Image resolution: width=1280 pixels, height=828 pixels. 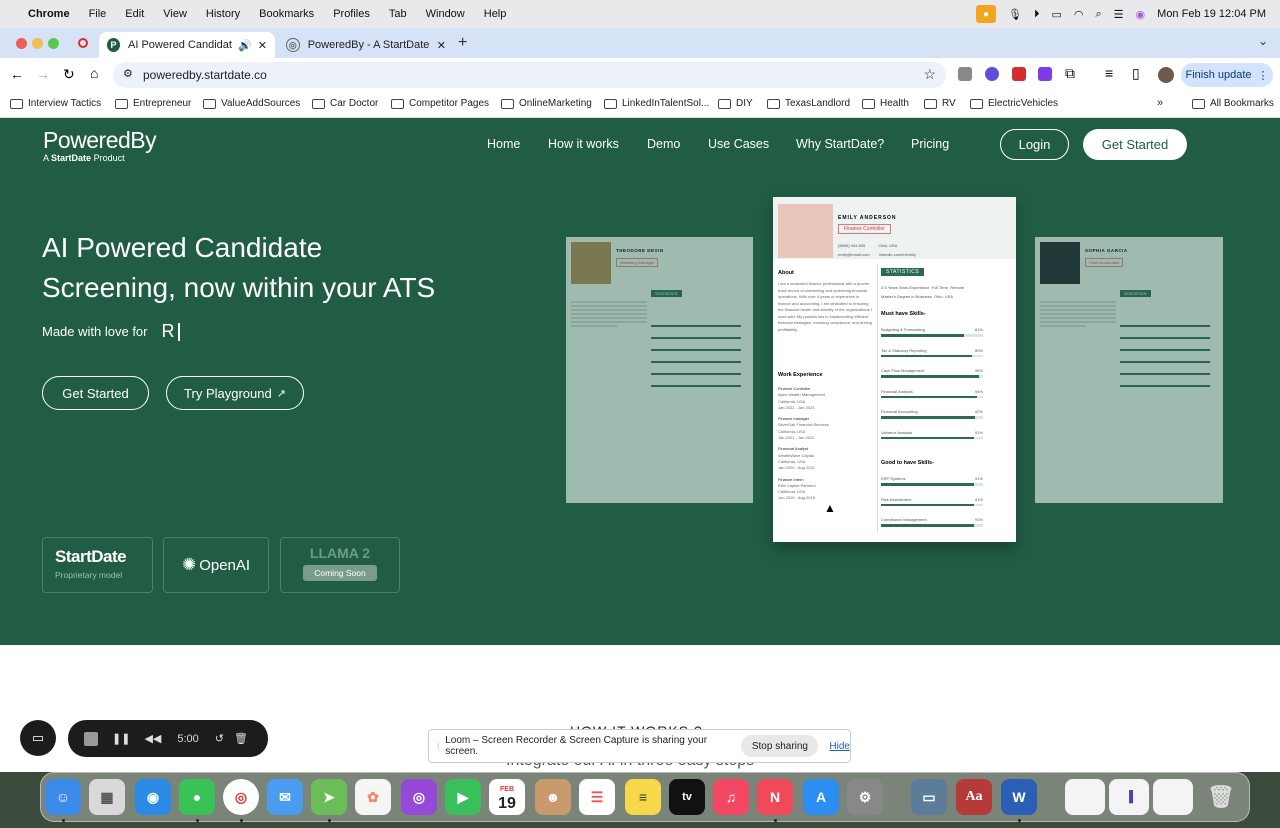 I want to click on chrome-icon: ◎, so click(x=241, y=797).